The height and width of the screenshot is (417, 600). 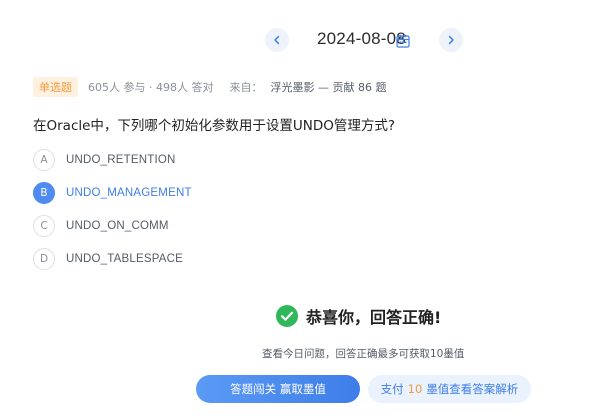 I want to click on previous-day-button, so click(x=277, y=40).